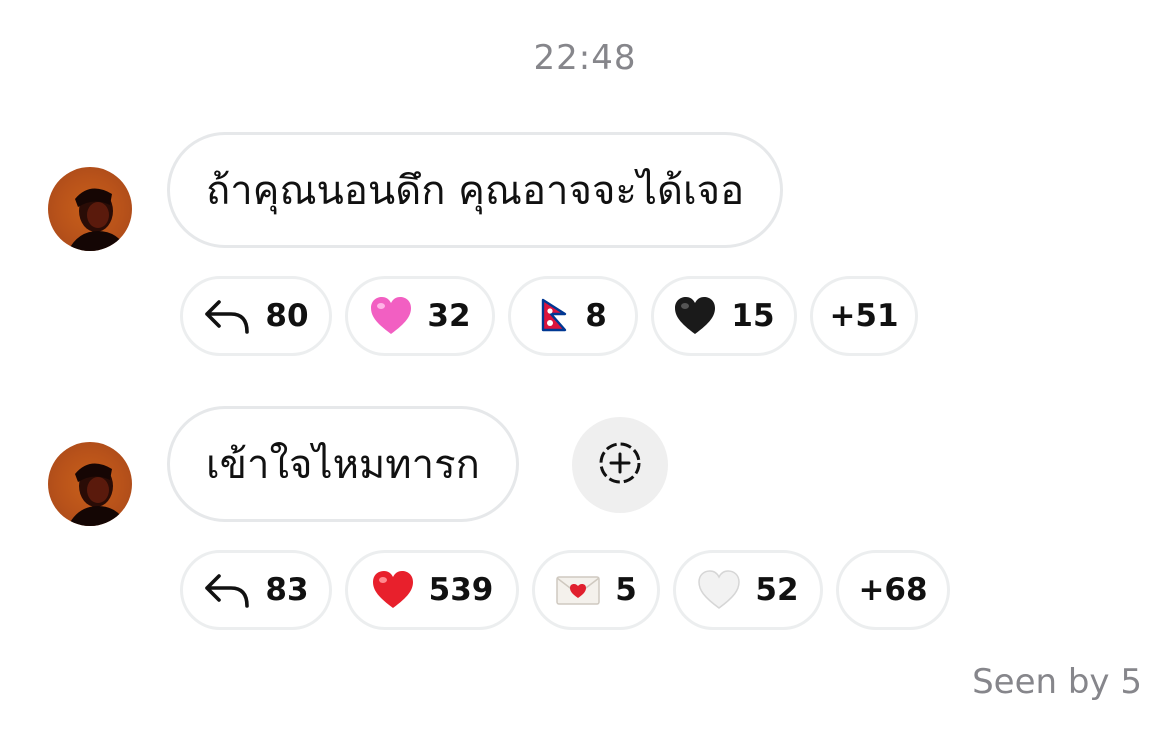 The width and height of the screenshot is (1170, 751). I want to click on message-bubble: ถ้าคุณนอนดึก คุณอาจจะได้เจอ, so click(475, 190).